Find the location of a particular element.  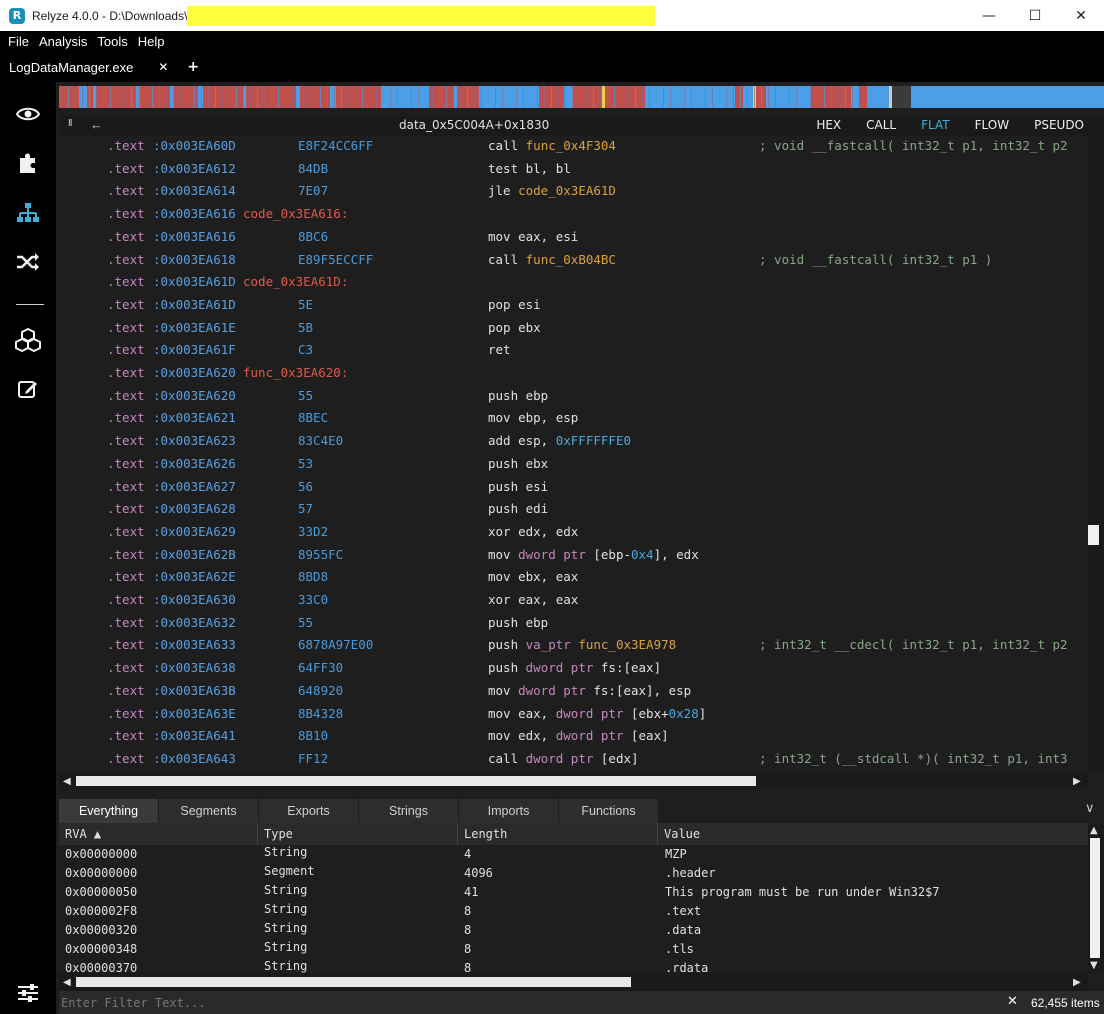

table-vertical-scroll-thumb is located at coordinates (1095, 898).